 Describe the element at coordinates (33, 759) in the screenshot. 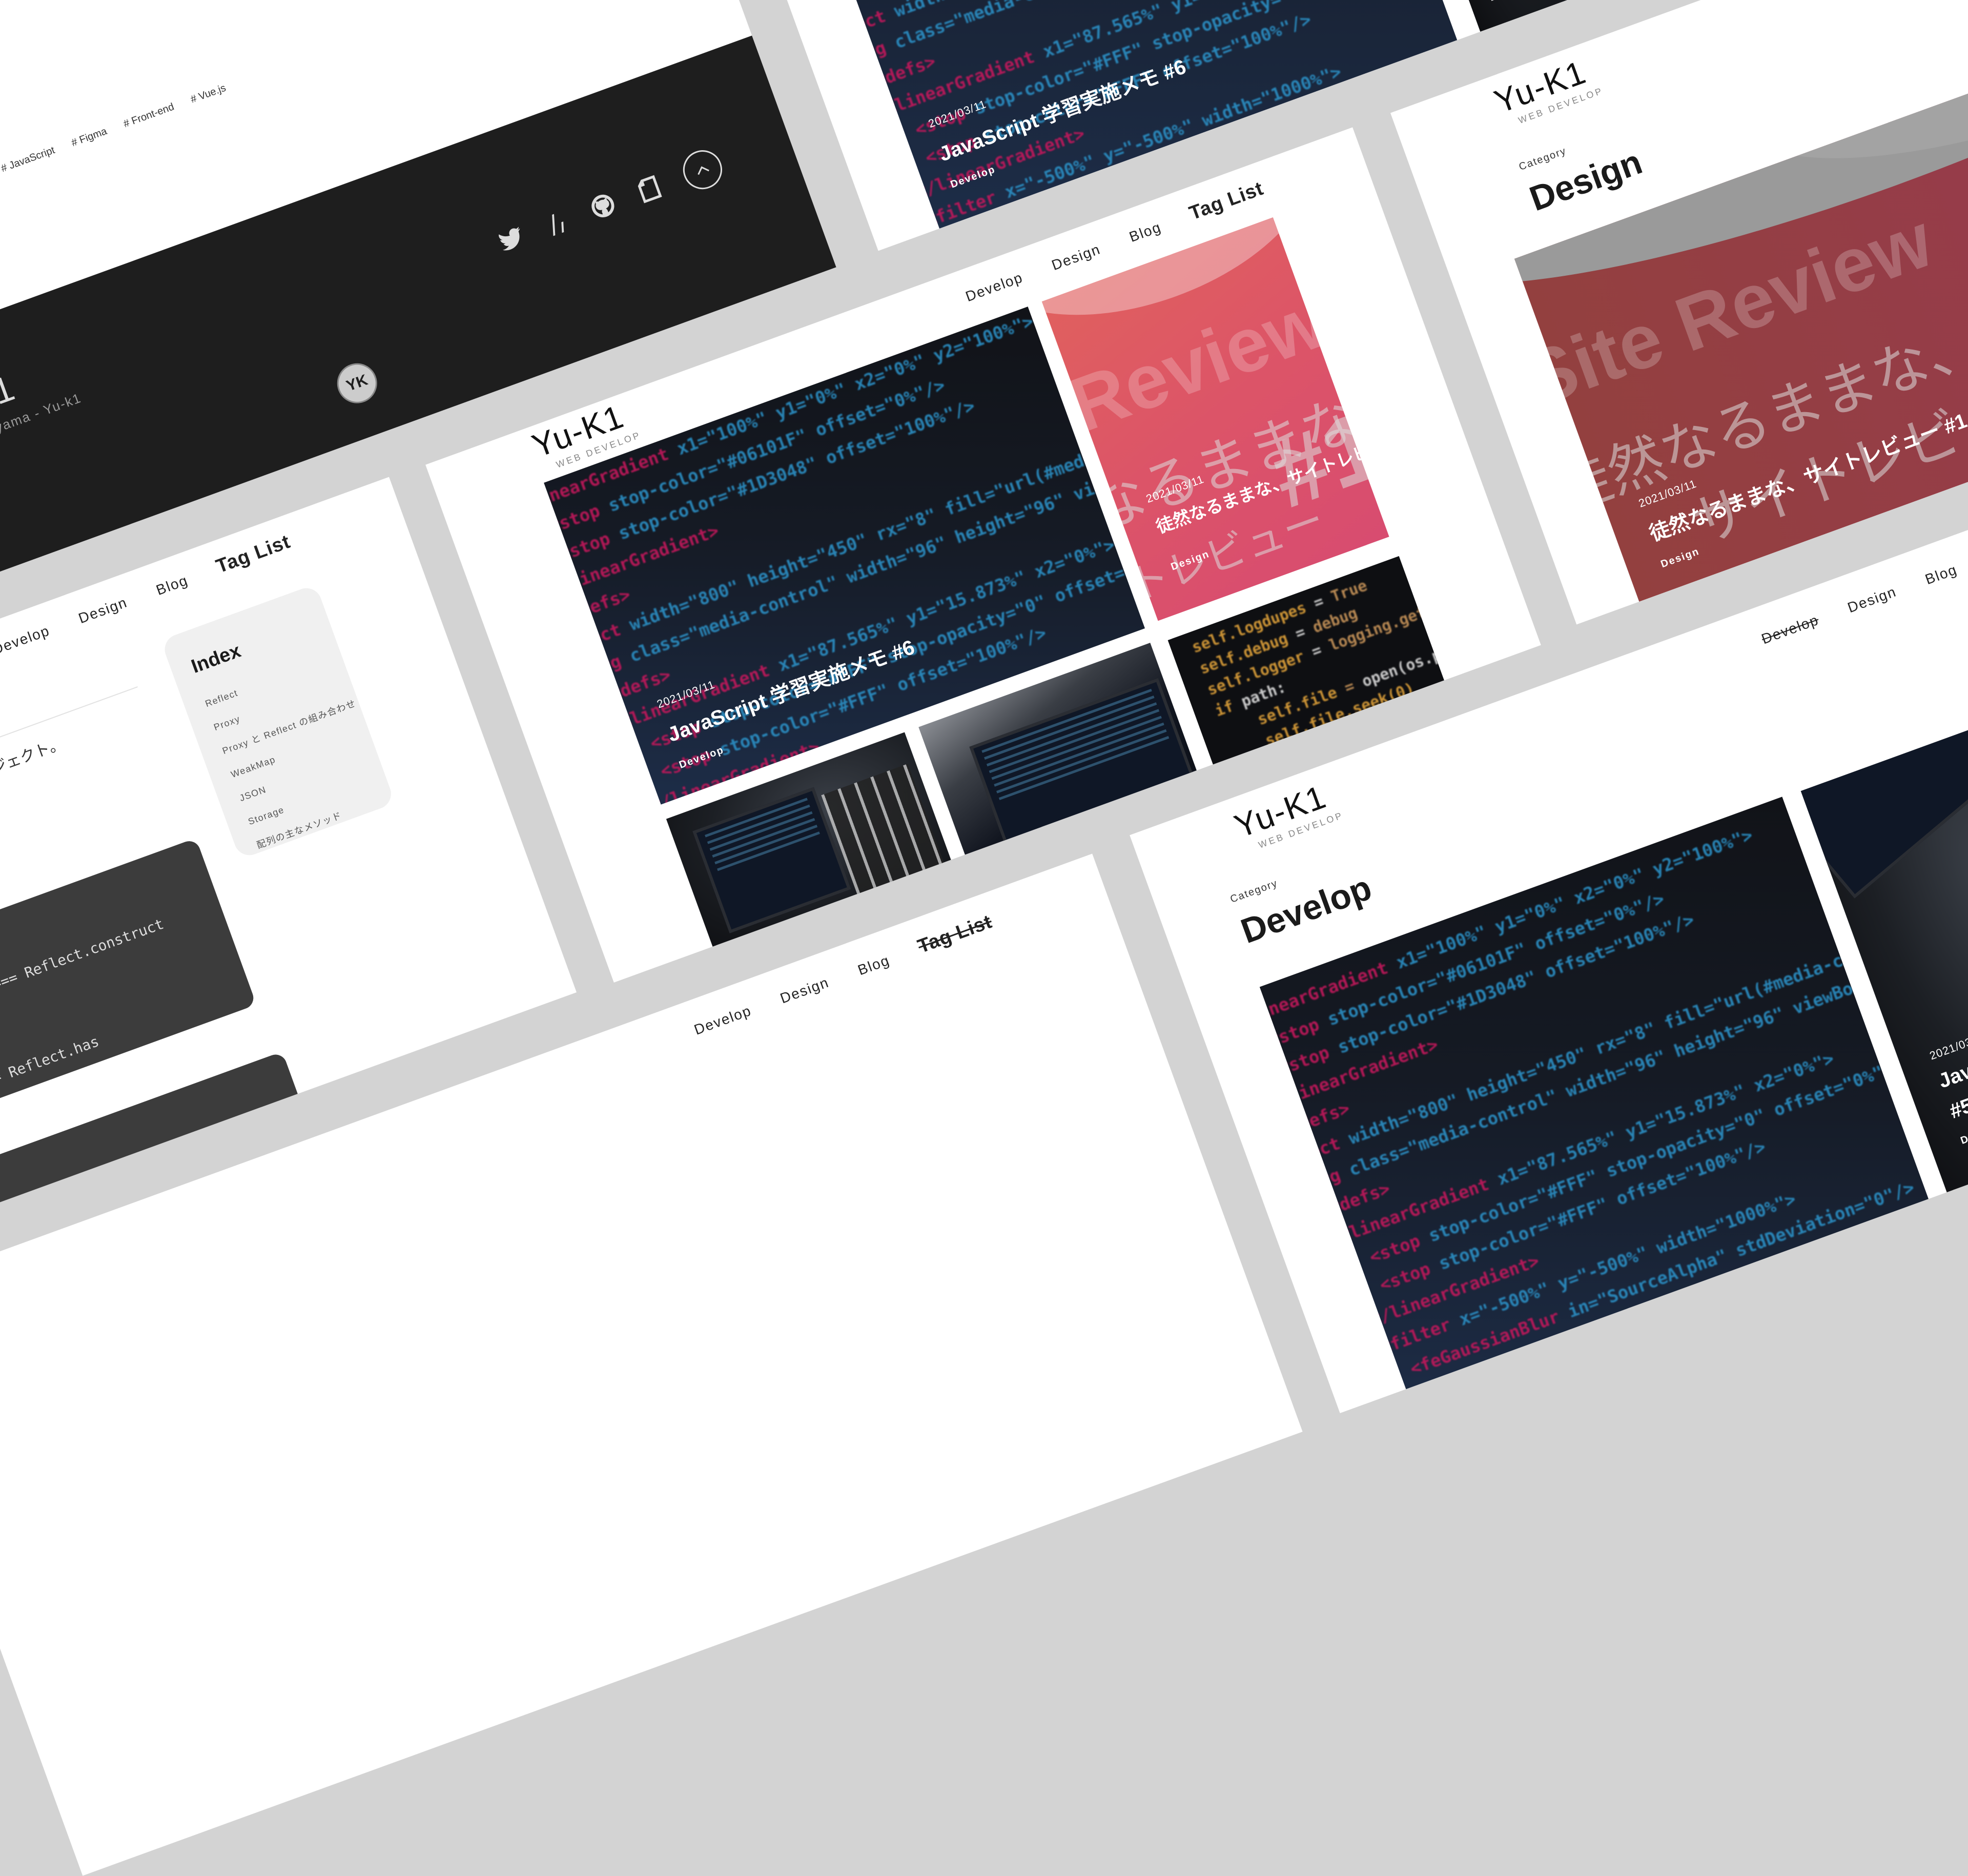

I see `article-text: ブジェクト。` at that location.